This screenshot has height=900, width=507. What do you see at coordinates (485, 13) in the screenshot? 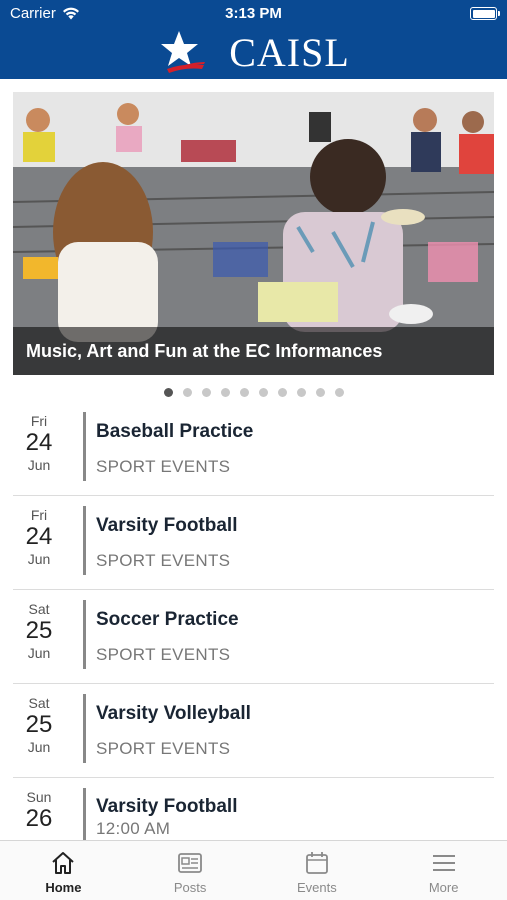
I see `battery-icon` at bounding box center [485, 13].